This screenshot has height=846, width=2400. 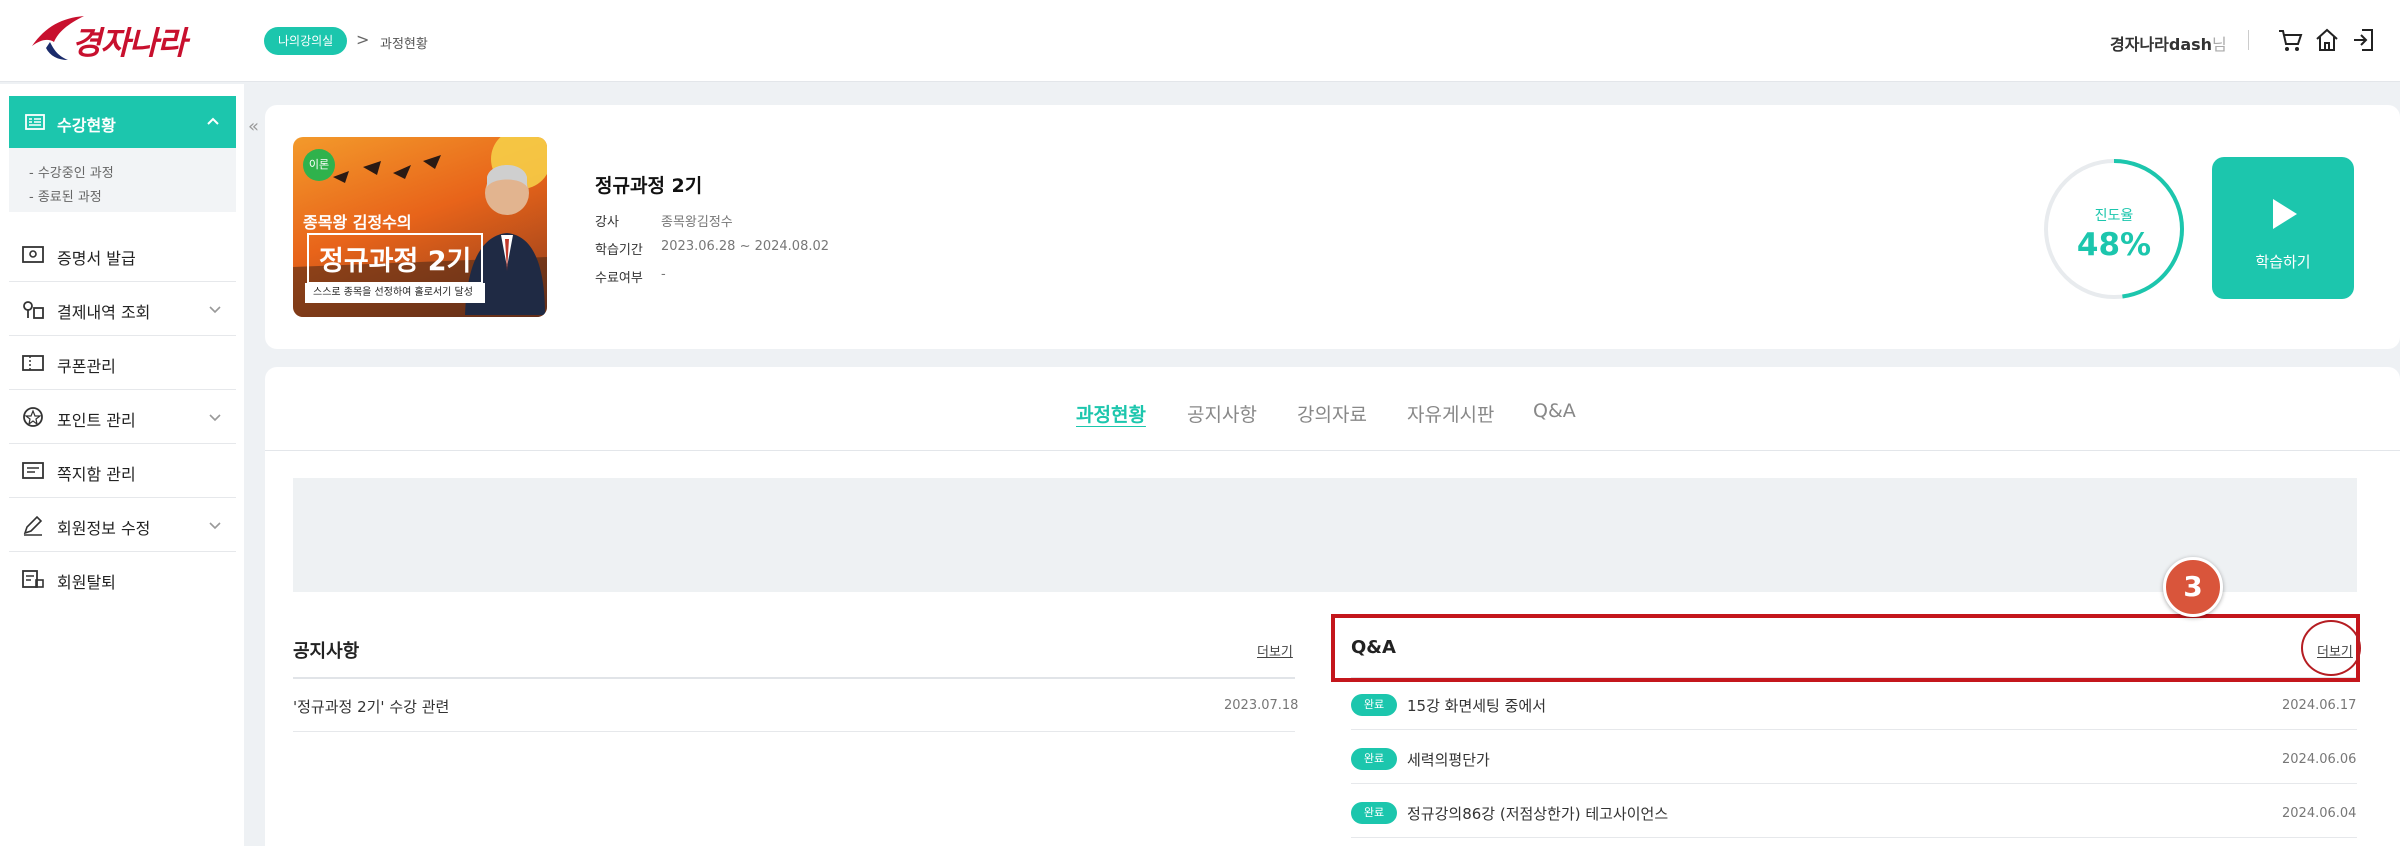 I want to click on progress-ring: 진도율 48%, so click(x=2114, y=229).